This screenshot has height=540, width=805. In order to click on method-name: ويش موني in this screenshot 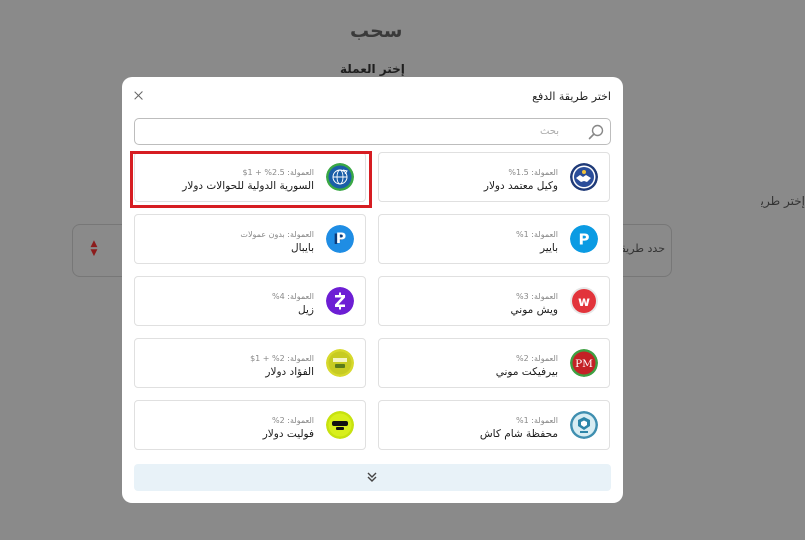, I will do `click(534, 310)`.